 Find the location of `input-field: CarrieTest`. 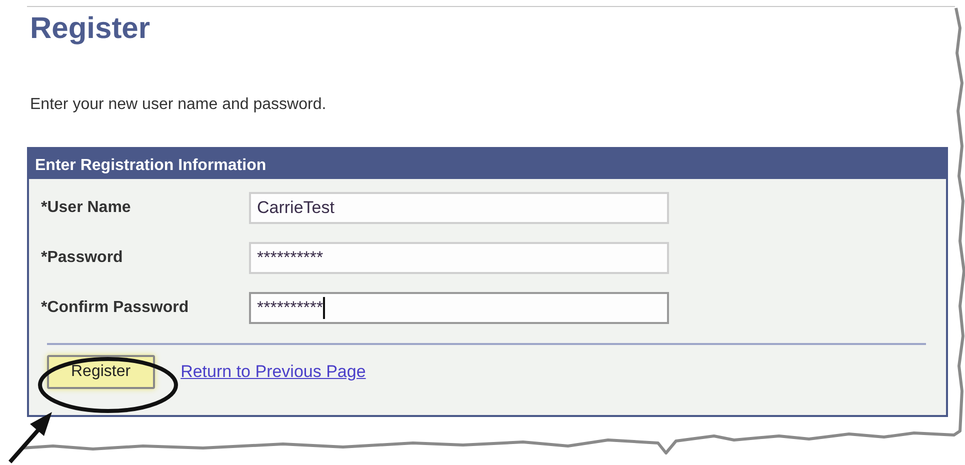

input-field: CarrieTest is located at coordinates (459, 208).